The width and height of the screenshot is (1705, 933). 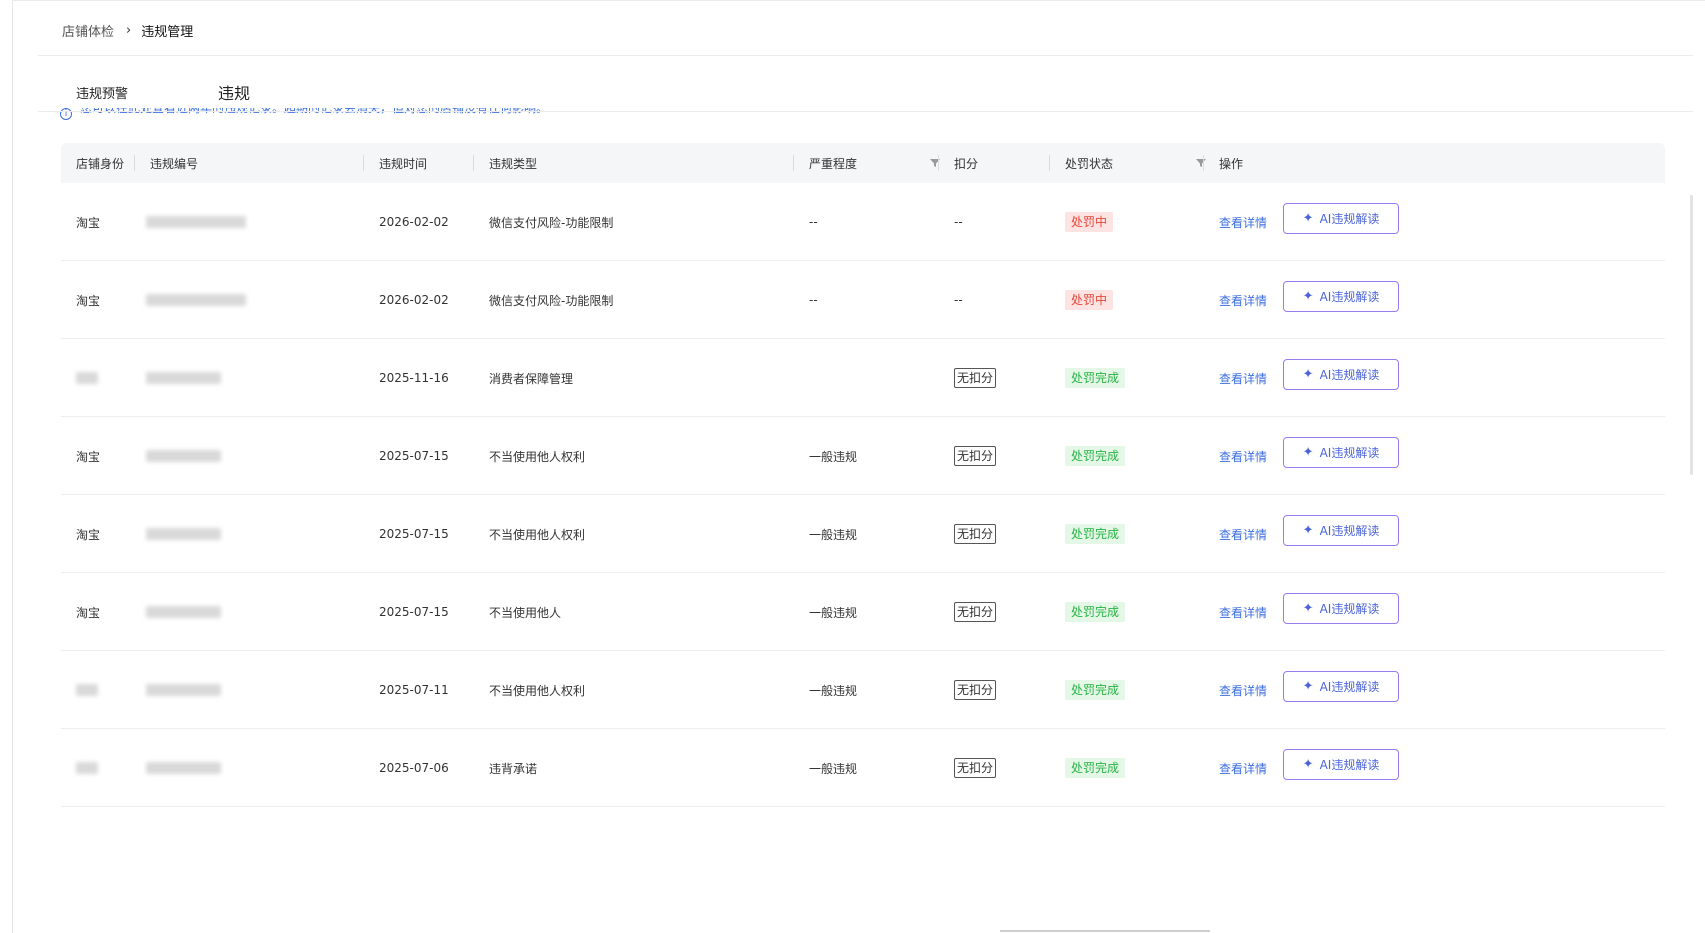 I want to click on top-border, so click(x=858, y=0).